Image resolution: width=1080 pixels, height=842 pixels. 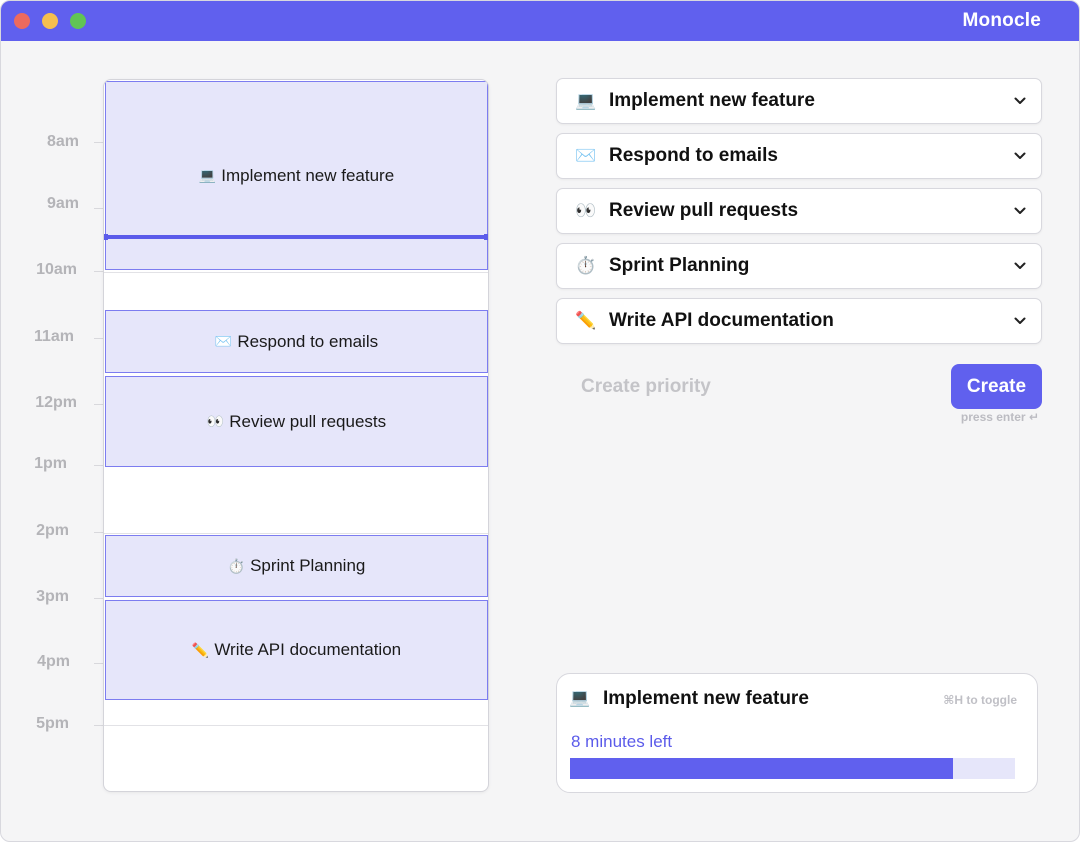 What do you see at coordinates (799, 156) in the screenshot?
I see `priority-item: ✉️ Respond to emails` at bounding box center [799, 156].